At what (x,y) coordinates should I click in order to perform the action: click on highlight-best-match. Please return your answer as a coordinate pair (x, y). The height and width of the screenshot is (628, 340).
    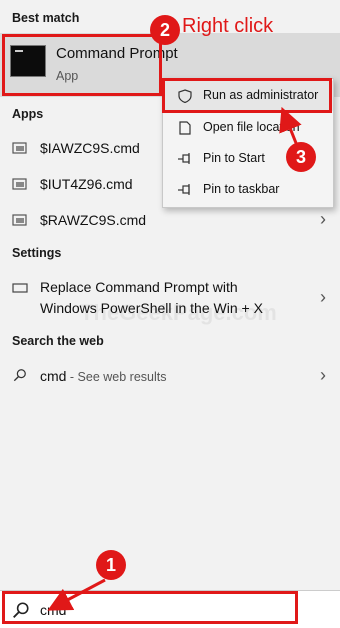
    Looking at the image, I should click on (82, 65).